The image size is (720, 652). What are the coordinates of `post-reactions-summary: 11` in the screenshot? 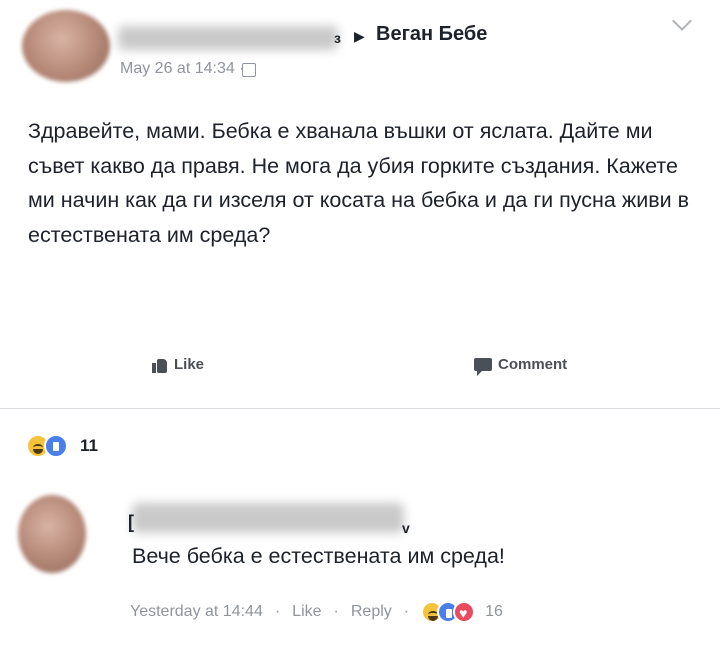 It's located at (62, 446).